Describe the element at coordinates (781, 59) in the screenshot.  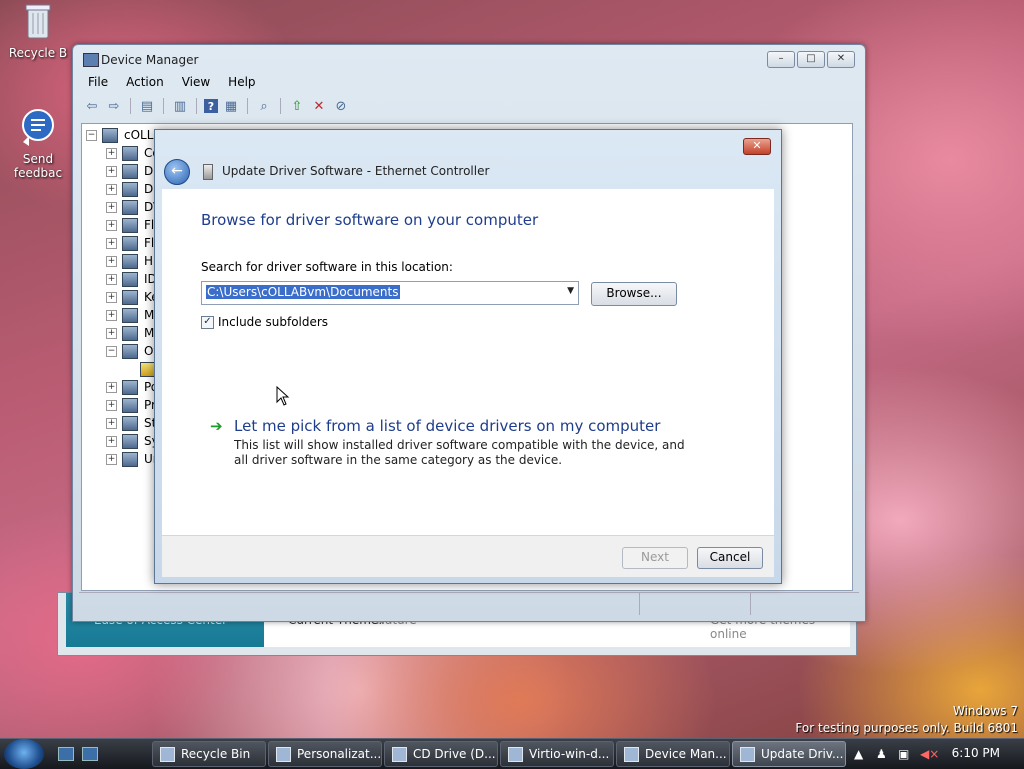
I see `minimize-button: –` at that location.